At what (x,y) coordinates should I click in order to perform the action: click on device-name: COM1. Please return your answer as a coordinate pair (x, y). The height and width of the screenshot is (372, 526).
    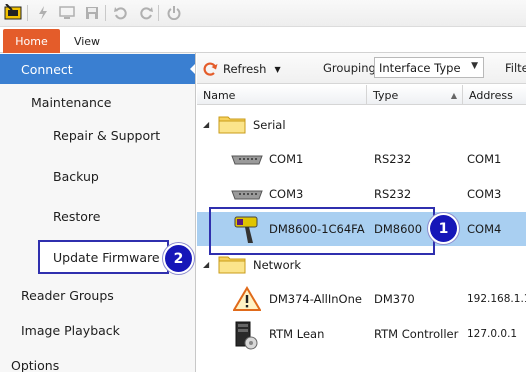
    Looking at the image, I should click on (286, 159).